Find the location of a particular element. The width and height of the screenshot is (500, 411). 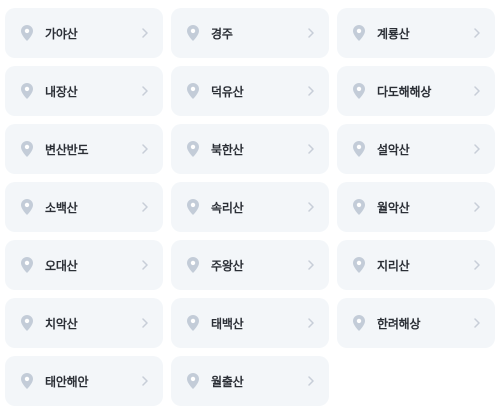

region-card: 치악산 is located at coordinates (84, 323).